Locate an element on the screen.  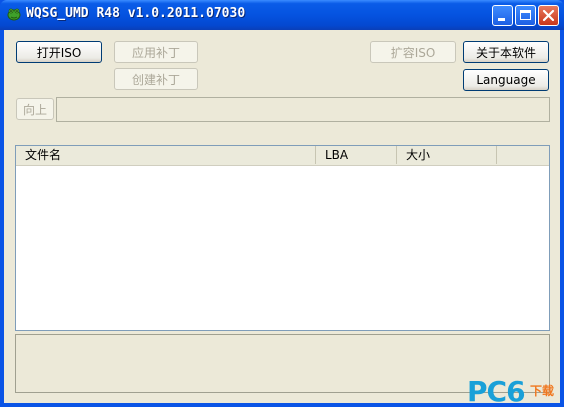
close-button is located at coordinates (548, 15).